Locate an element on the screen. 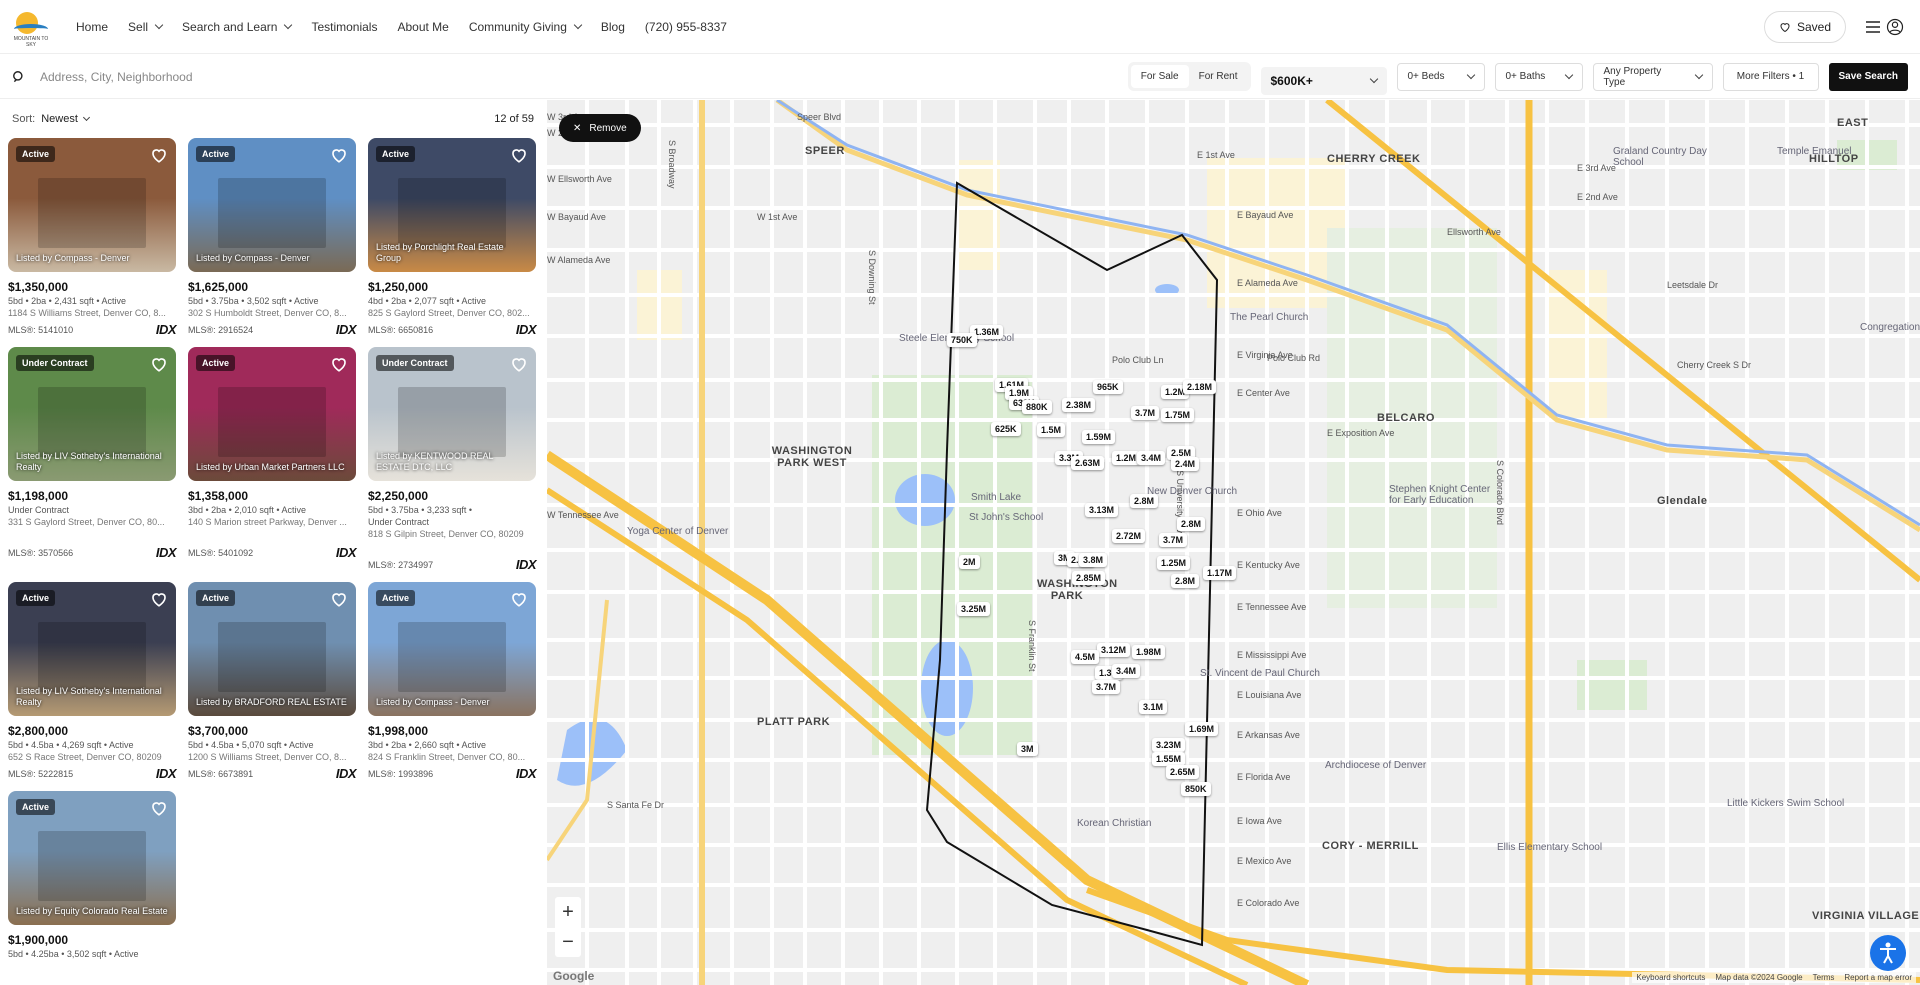 Image resolution: width=1920 pixels, height=985 pixels. price-pin: 965K is located at coordinates (1108, 387).